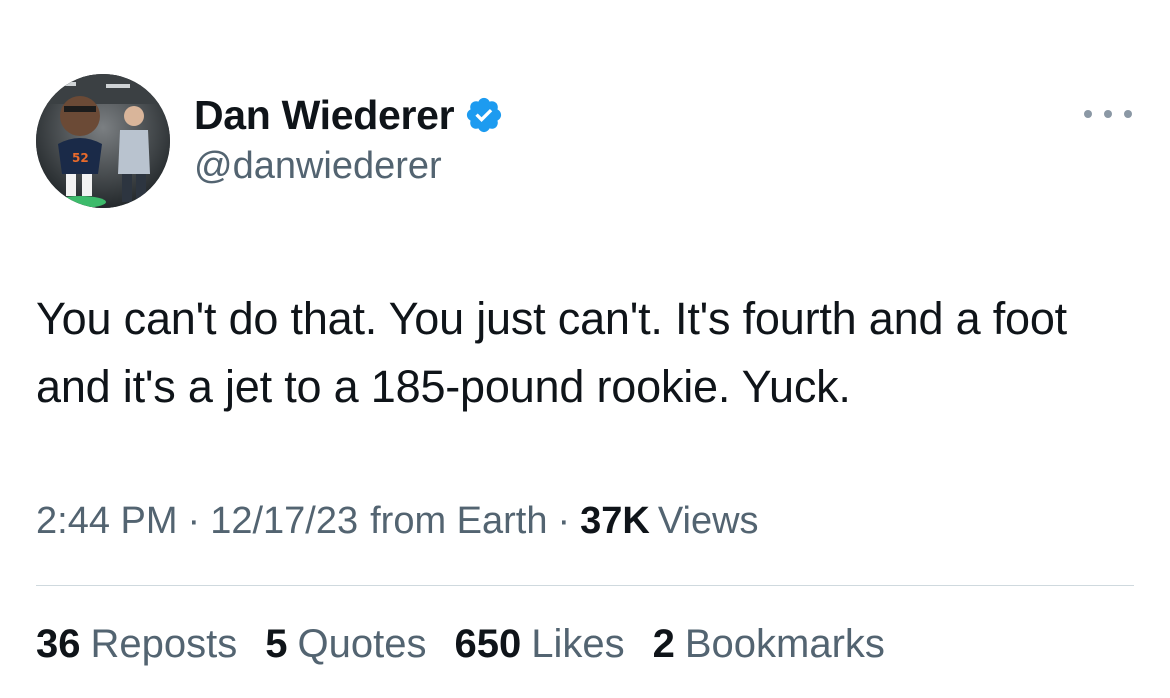  What do you see at coordinates (459, 521) in the screenshot?
I see `tweet-source: from Earth` at bounding box center [459, 521].